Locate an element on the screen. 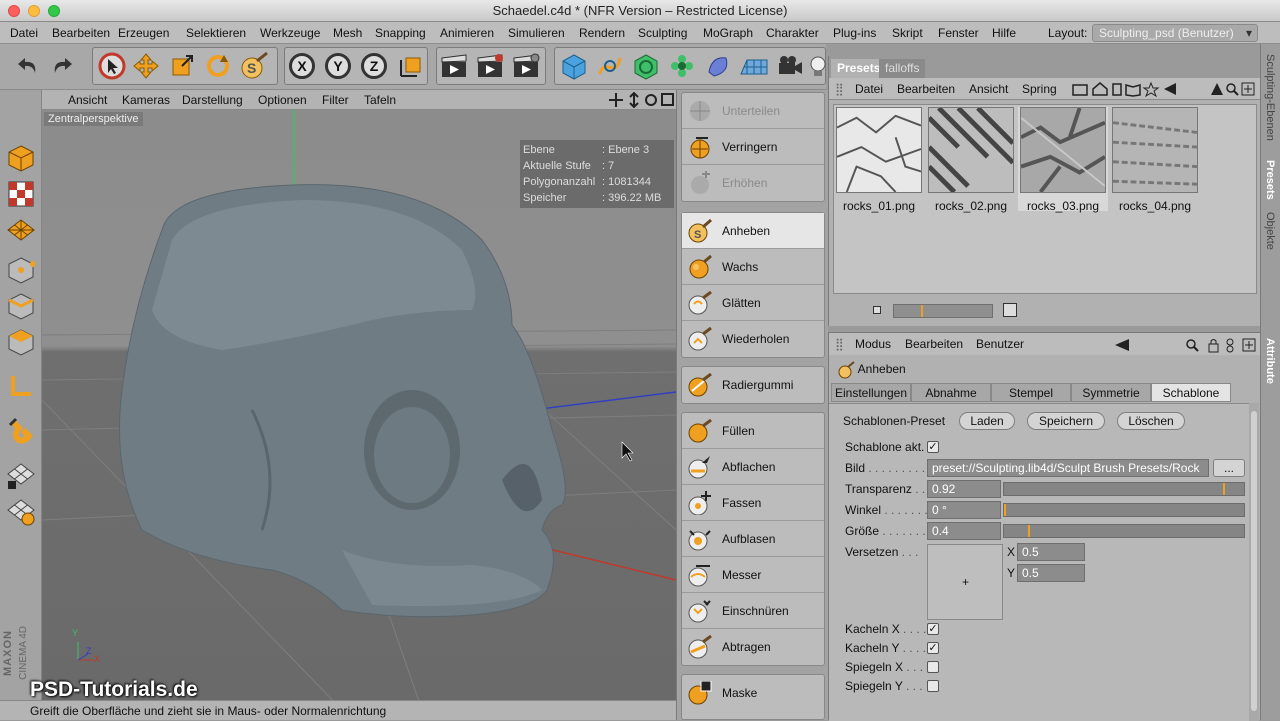  viewport-menu-optionen: Optionen is located at coordinates (282, 100).